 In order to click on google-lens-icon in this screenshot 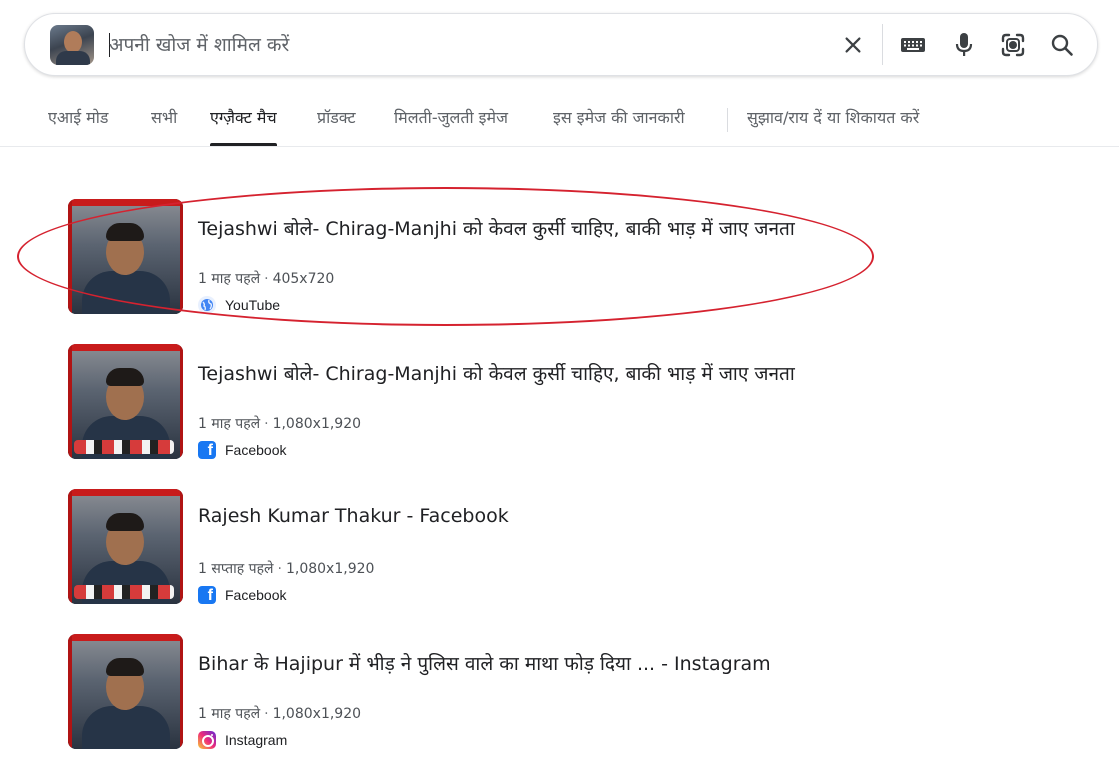, I will do `click(1013, 45)`.